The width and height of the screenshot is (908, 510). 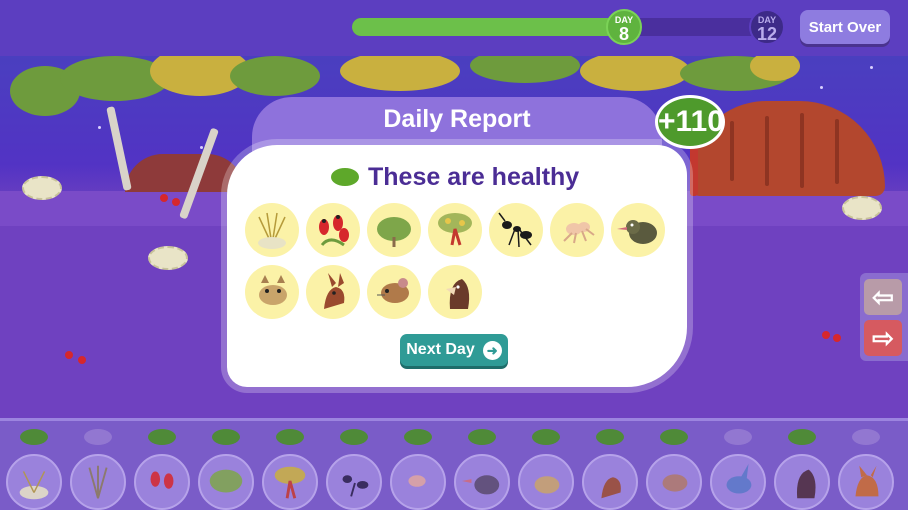 What do you see at coordinates (394, 230) in the screenshot?
I see `saltbush-shrub-icon` at bounding box center [394, 230].